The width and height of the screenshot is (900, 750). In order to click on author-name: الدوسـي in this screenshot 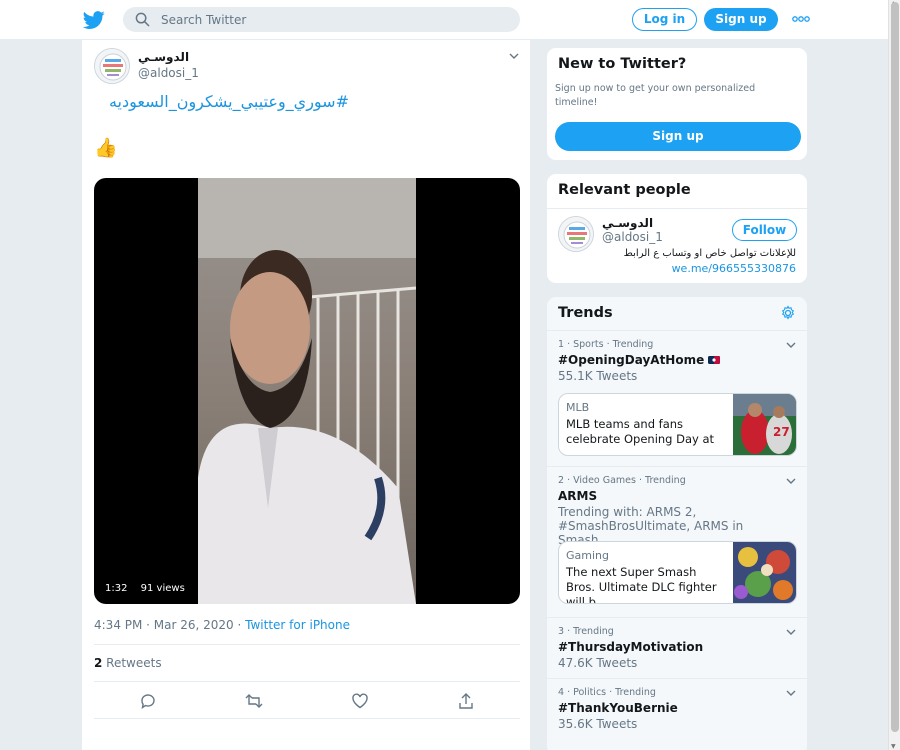, I will do `click(163, 57)`.